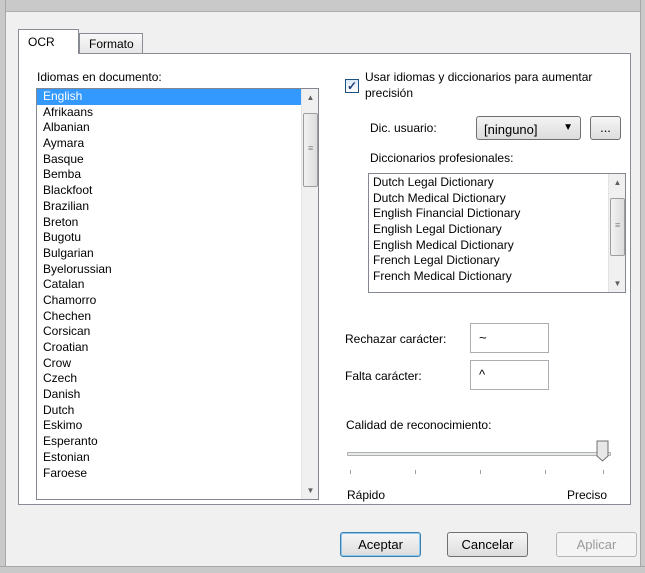 The image size is (645, 573). I want to click on pro-dict-item: English Financial Dictionary, so click(488, 214).